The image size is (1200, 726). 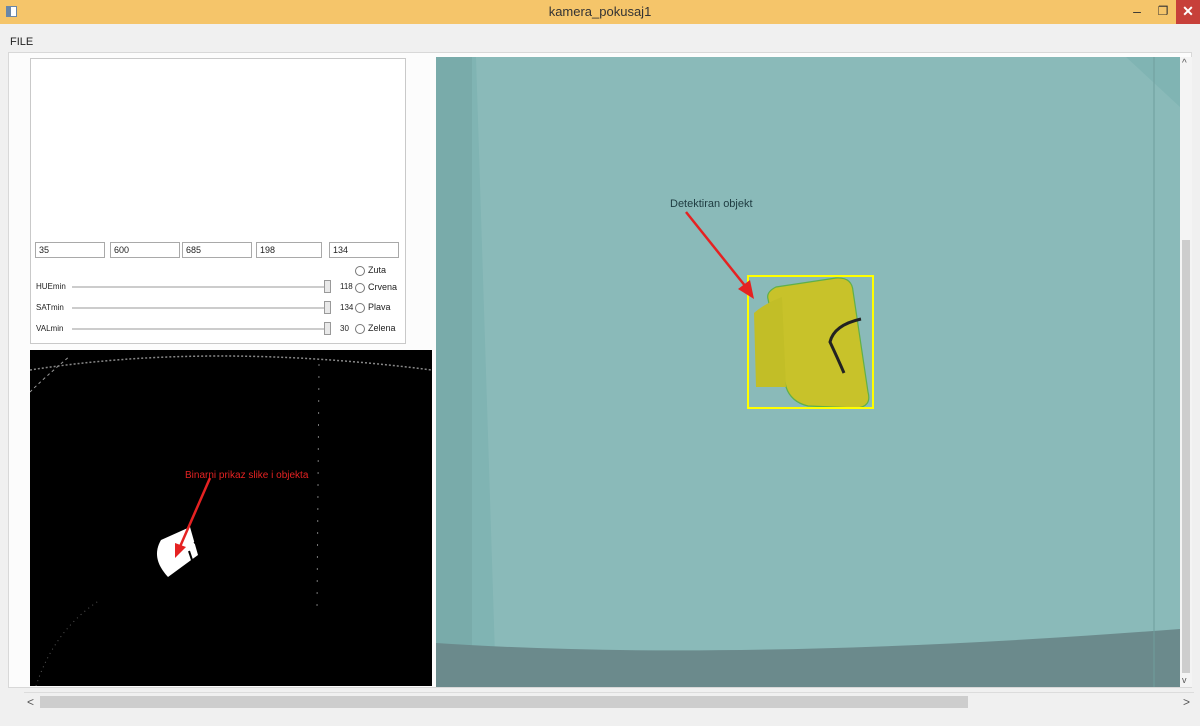 What do you see at coordinates (201, 286) in the screenshot?
I see `hue-slider` at bounding box center [201, 286].